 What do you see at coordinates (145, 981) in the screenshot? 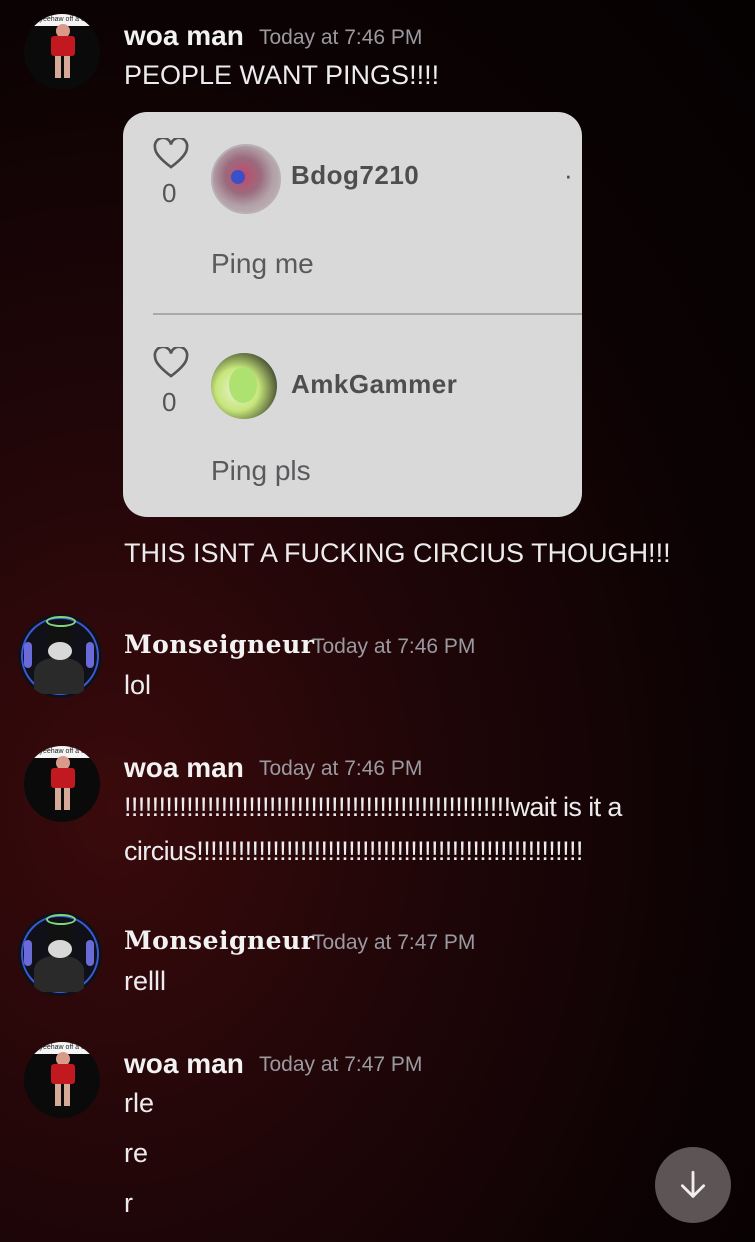
I see `message-text: relll` at bounding box center [145, 981].